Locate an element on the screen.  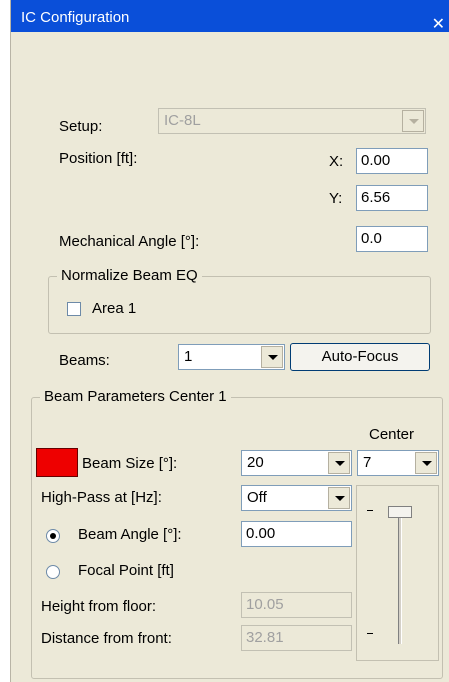
center-combobox: 7 is located at coordinates (398, 463).